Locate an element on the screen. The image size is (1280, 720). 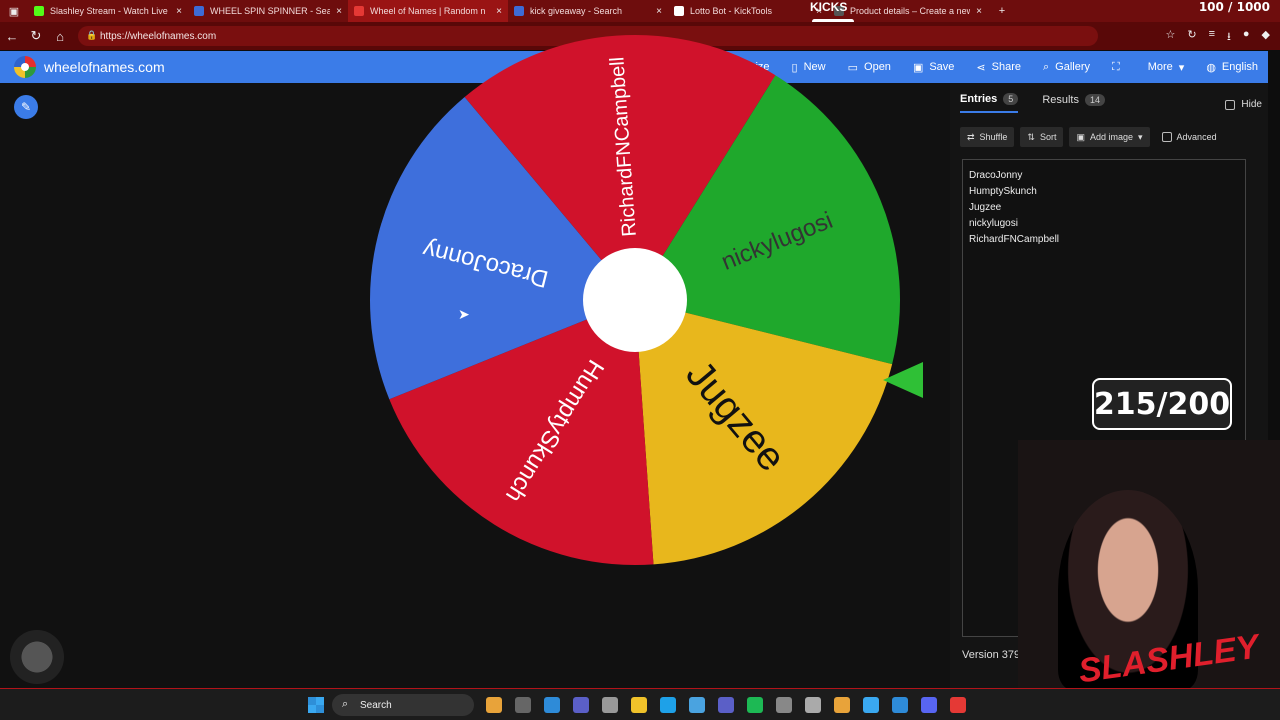
copilot-icon: ◆ is located at coordinates (1266, 37).